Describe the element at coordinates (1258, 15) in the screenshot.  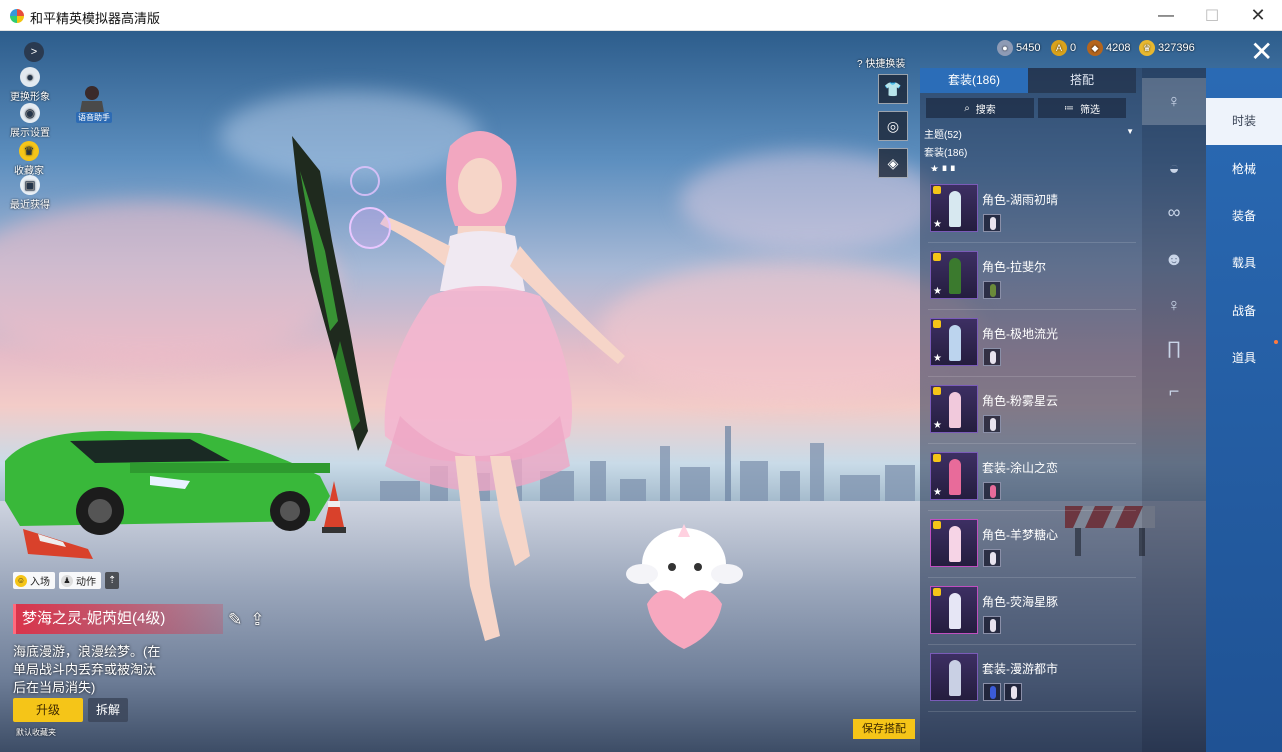
I see `close-window-button: ✕` at that location.